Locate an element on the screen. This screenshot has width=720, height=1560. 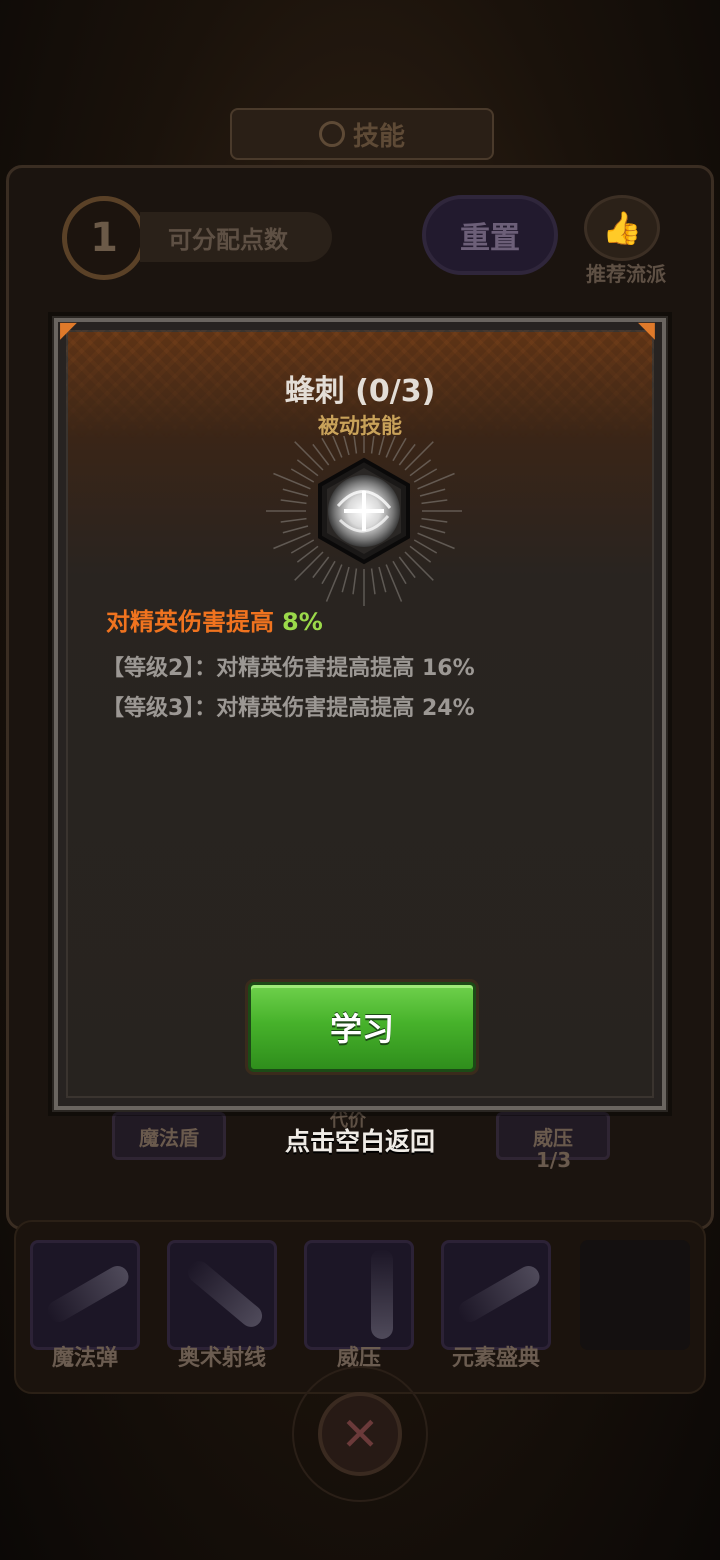
available-points: 1 is located at coordinates (104, 238).